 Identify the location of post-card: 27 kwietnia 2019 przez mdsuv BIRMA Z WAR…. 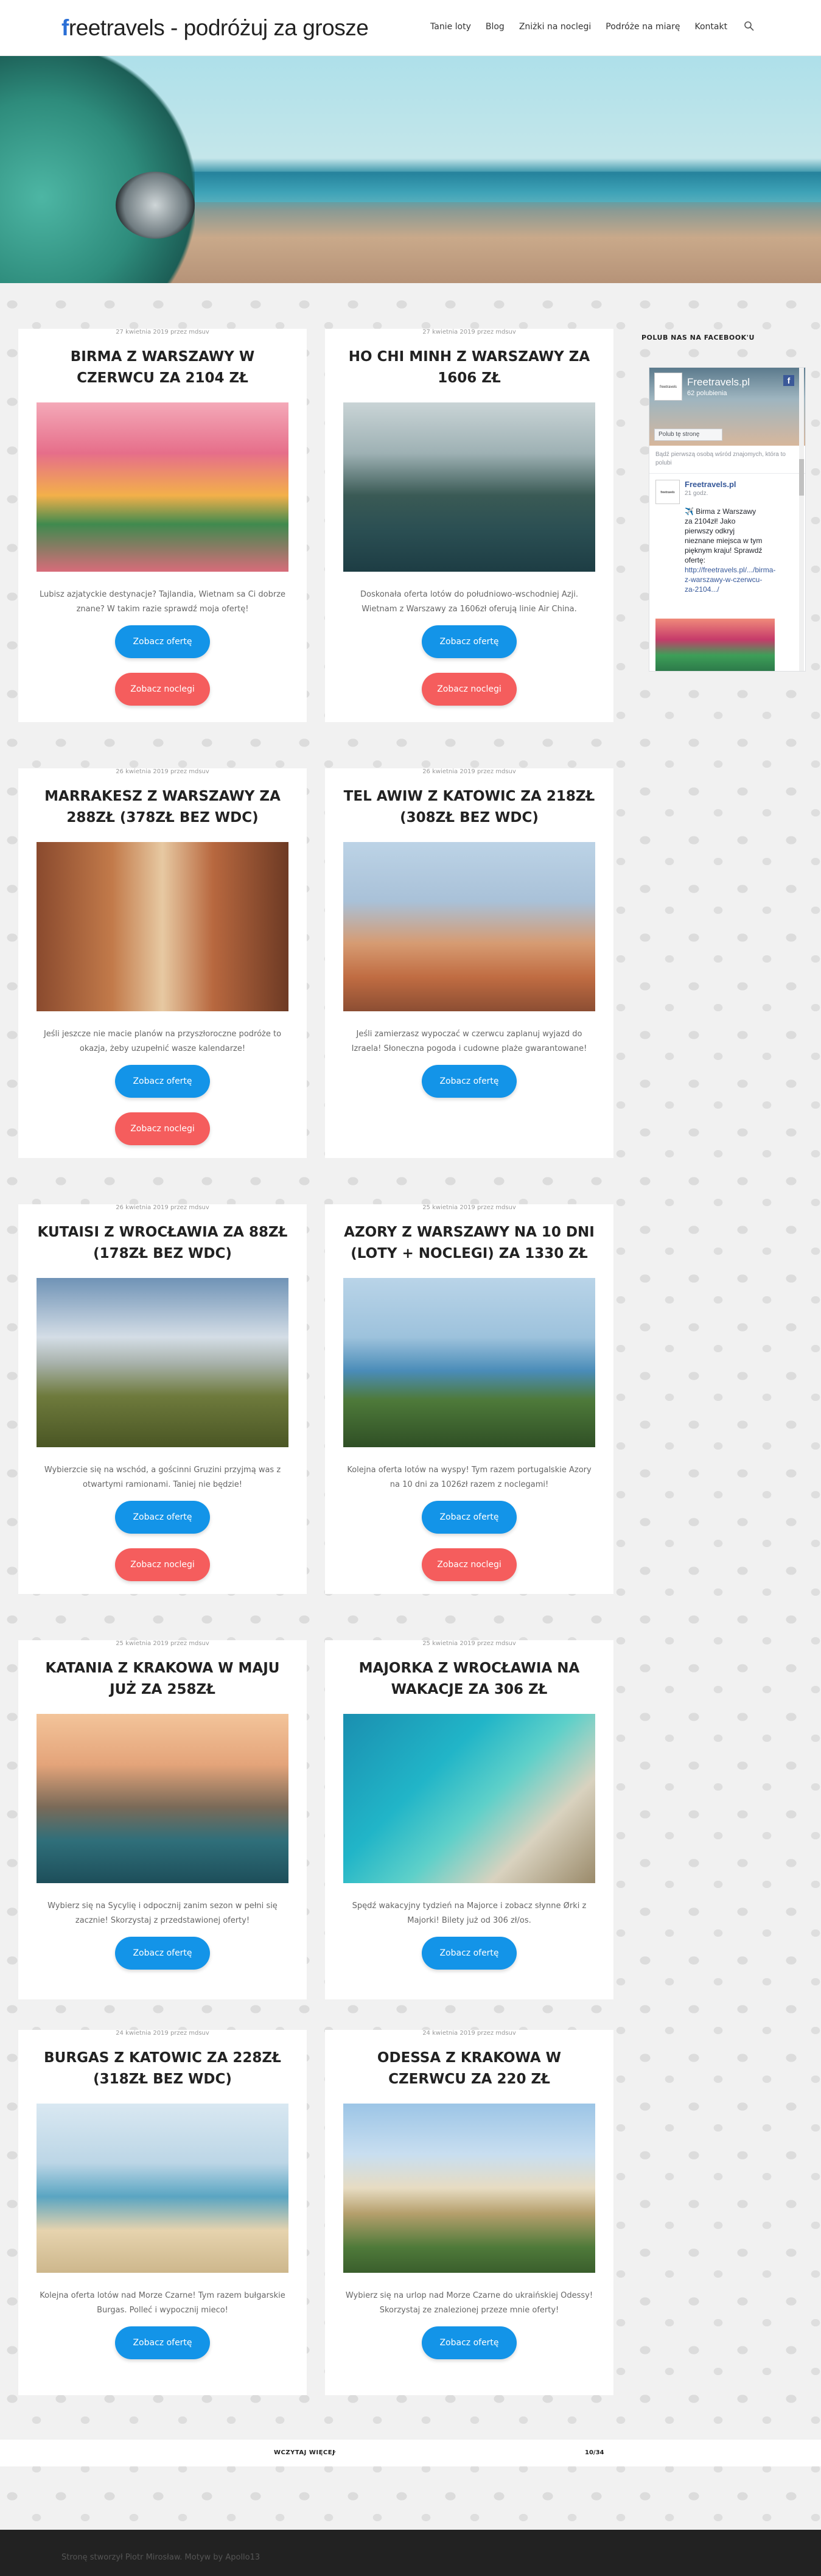
(162, 525).